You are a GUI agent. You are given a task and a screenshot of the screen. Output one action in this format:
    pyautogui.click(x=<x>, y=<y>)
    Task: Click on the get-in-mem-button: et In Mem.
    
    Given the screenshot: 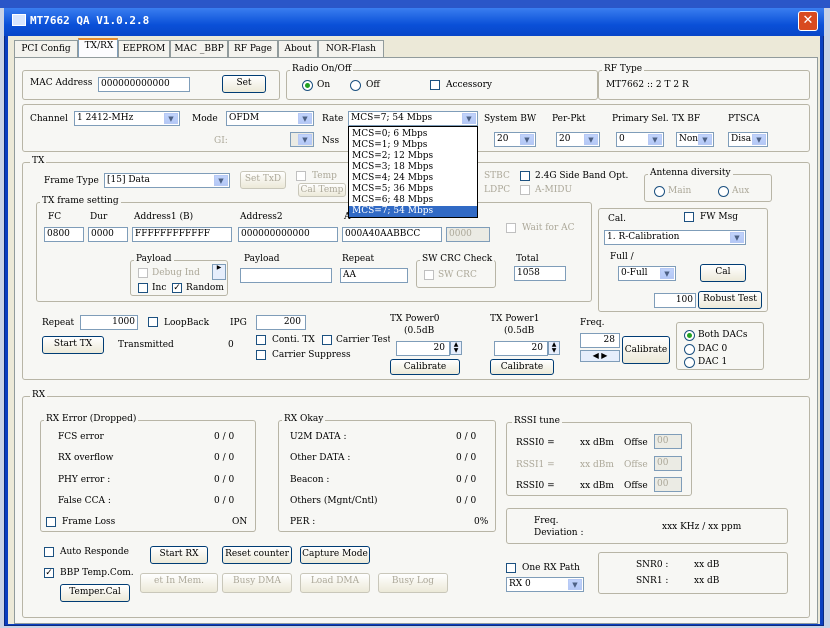 What is the action you would take?
    pyautogui.click(x=179, y=583)
    